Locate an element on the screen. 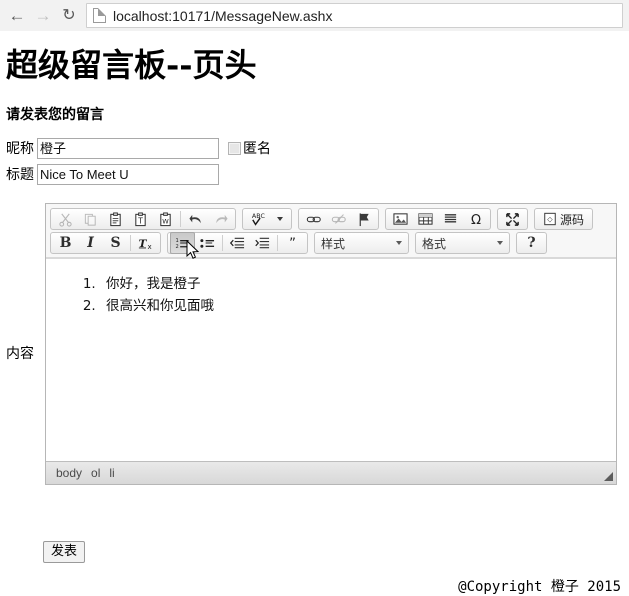  content-label: 内容 is located at coordinates (20, 353).